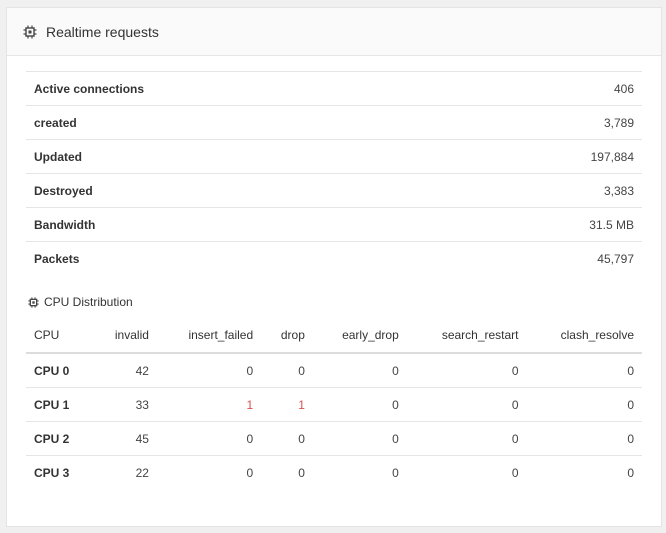 The image size is (666, 533). Describe the element at coordinates (102, 31) in the screenshot. I see `panel-title: Realtime requests` at that location.